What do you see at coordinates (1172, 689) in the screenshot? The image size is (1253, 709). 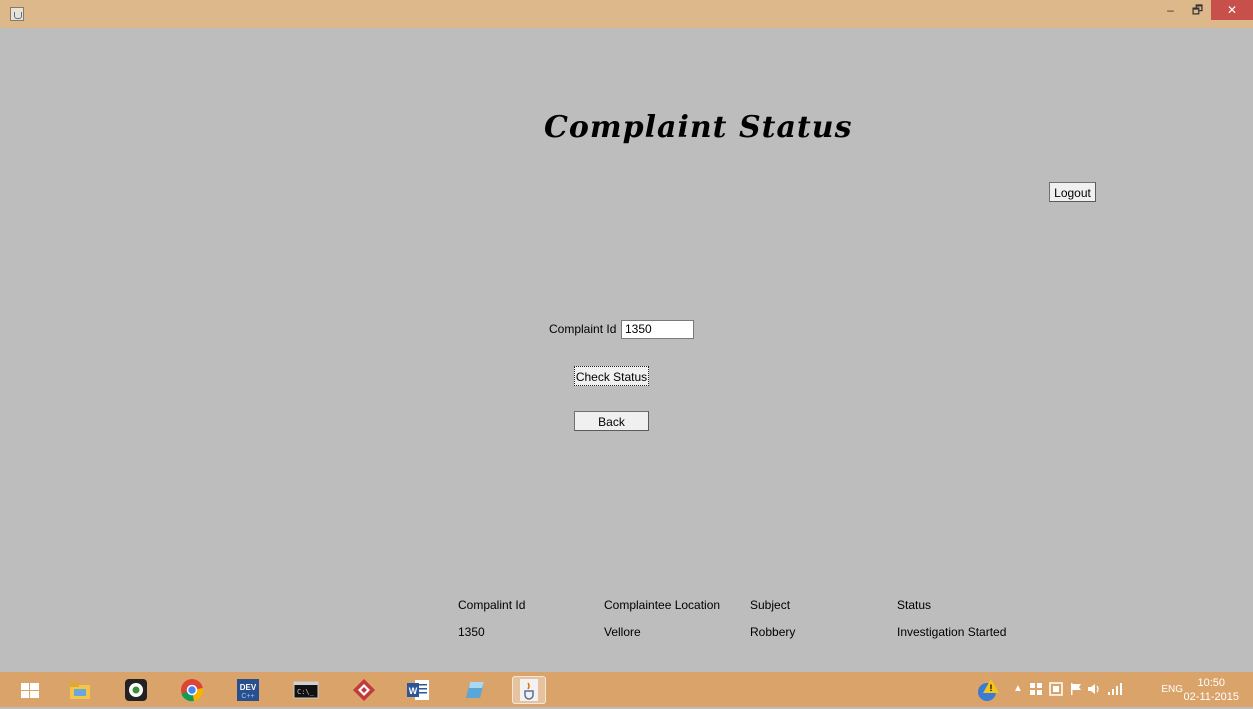 I see `language-indicator: ENG` at bounding box center [1172, 689].